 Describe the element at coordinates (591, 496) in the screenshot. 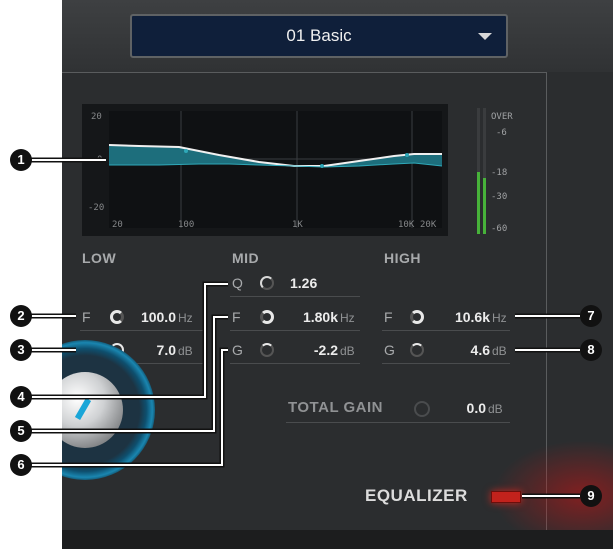

I see `callout-9: 9` at that location.